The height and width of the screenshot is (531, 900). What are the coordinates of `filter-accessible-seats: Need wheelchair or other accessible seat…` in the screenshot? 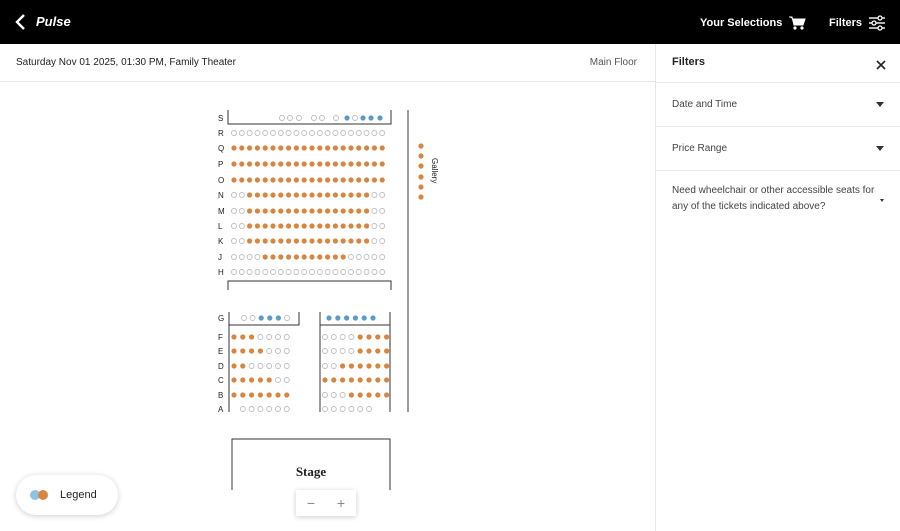 It's located at (778, 199).